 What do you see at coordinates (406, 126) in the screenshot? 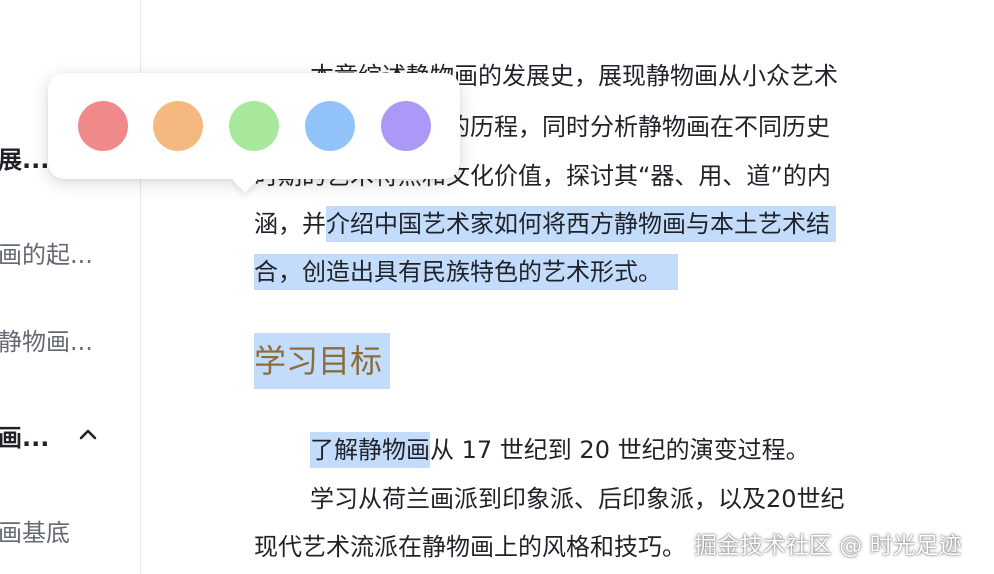
I see `color-swatch-purple` at bounding box center [406, 126].